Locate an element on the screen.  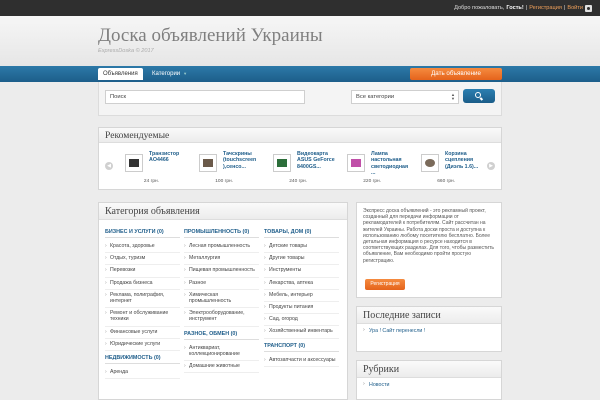
category-link: Детские товары is located at coordinates (301, 247).